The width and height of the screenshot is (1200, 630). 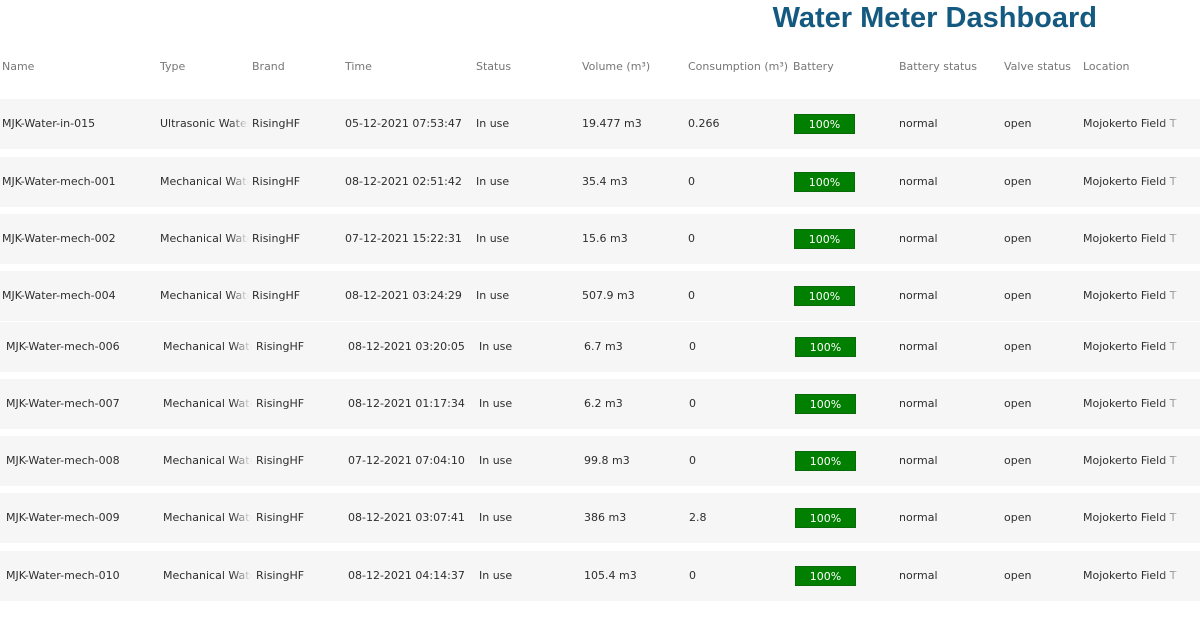 What do you see at coordinates (406, 575) in the screenshot?
I see `cell-time: 08-12-2021 04:14:37` at bounding box center [406, 575].